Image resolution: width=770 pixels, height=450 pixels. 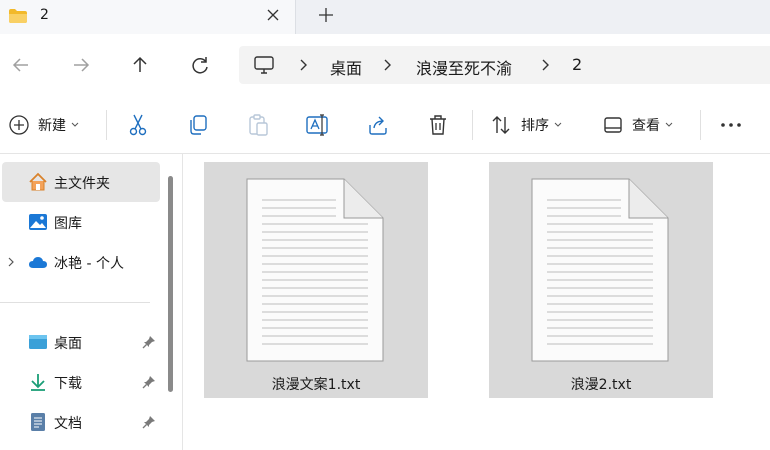 I want to click on scissors-icon, so click(x=138, y=125).